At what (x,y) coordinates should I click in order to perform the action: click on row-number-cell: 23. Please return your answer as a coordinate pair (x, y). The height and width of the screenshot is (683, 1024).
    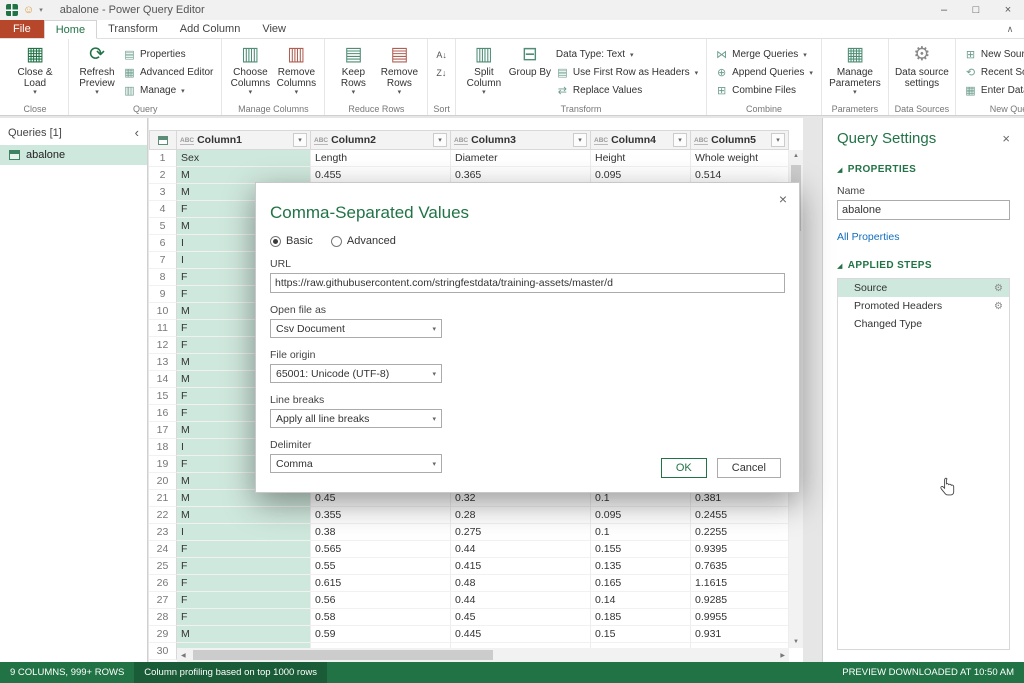
    Looking at the image, I should click on (163, 532).